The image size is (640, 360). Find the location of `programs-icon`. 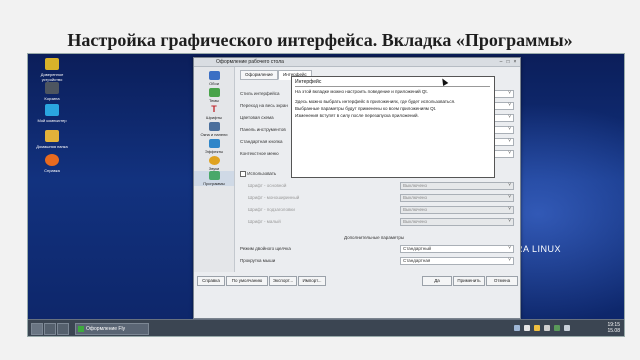

programs-icon is located at coordinates (214, 175).